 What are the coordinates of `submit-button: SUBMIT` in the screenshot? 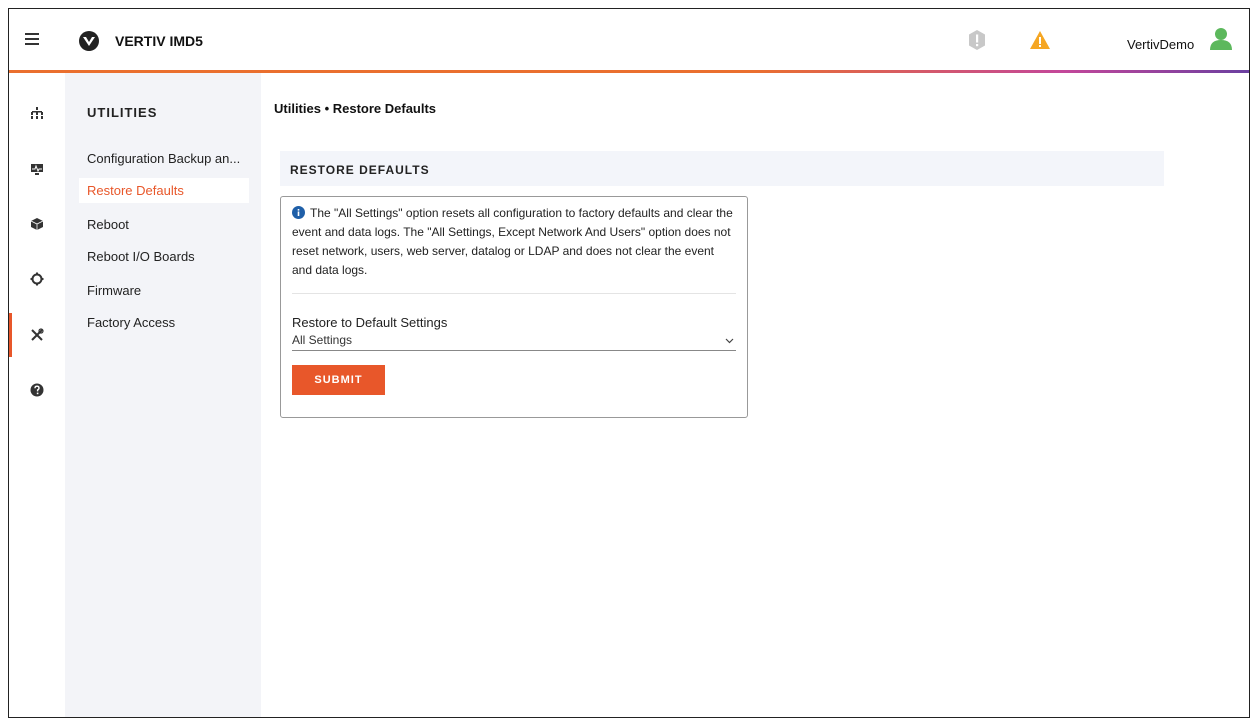 It's located at (338, 380).